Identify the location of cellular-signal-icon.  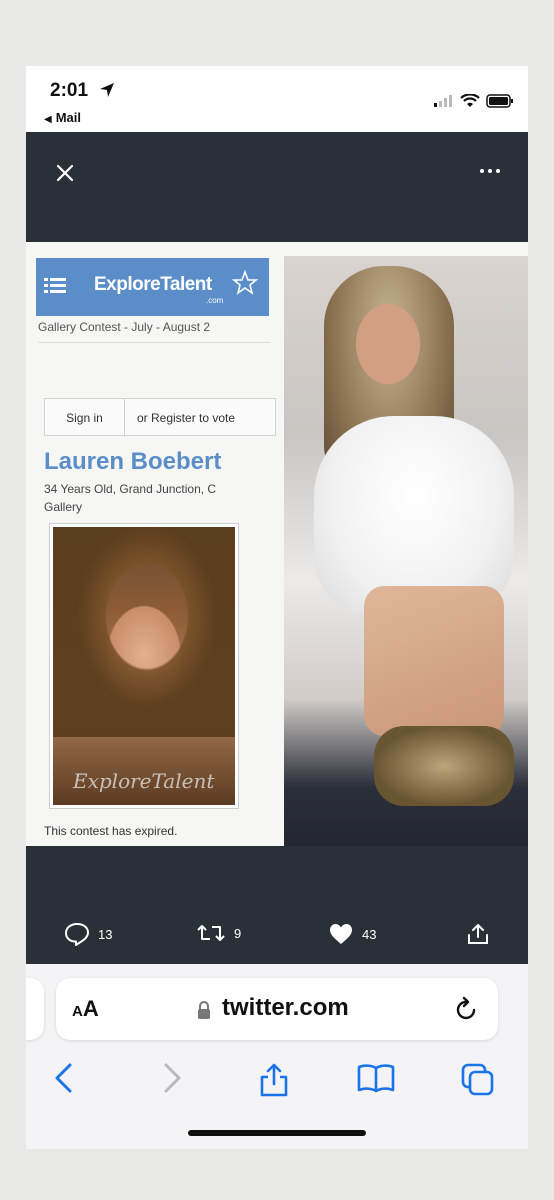
(443, 101).